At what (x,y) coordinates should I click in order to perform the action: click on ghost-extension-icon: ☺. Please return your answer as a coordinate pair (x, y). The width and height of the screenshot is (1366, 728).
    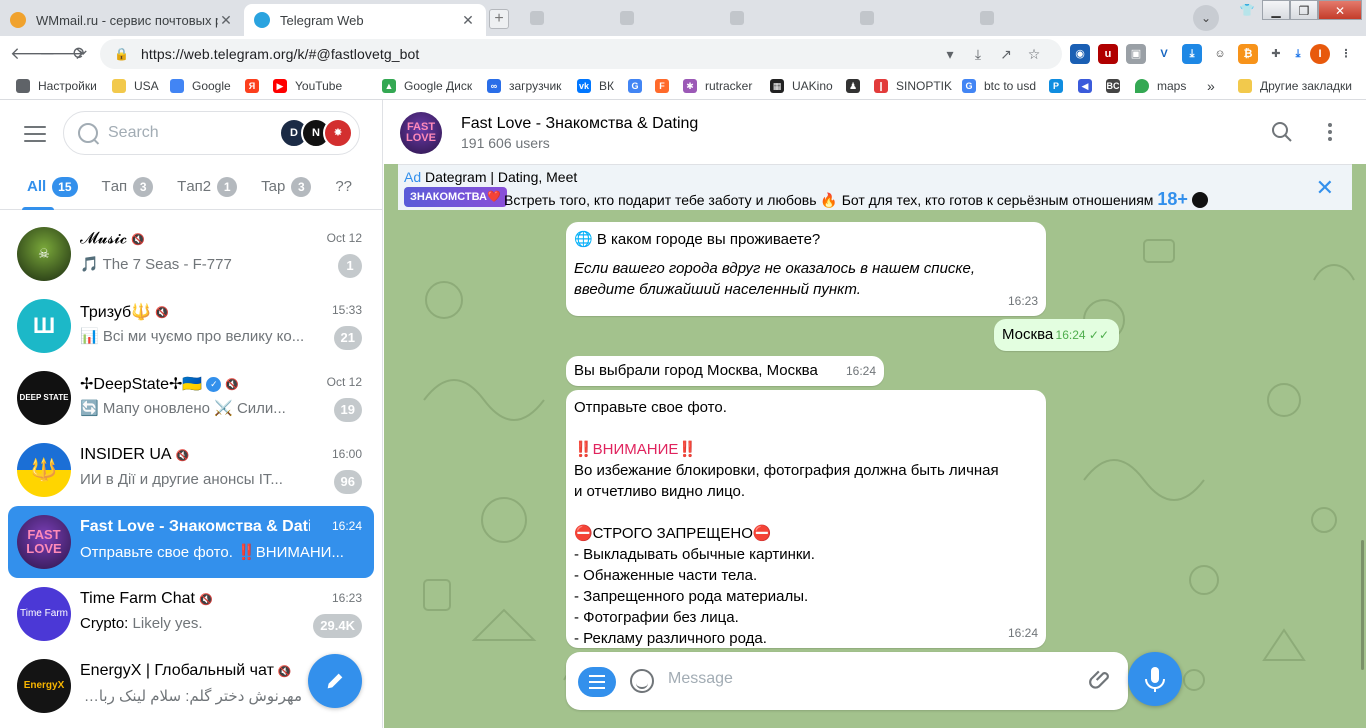
    Looking at the image, I should click on (1220, 54).